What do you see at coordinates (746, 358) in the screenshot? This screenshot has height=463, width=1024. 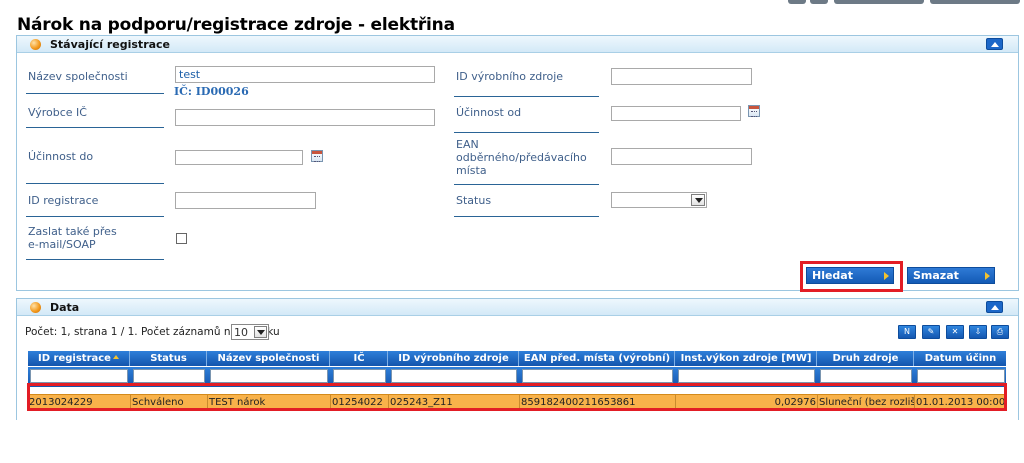 I see `column-header: Inst.výkon zdroje [MW]` at bounding box center [746, 358].